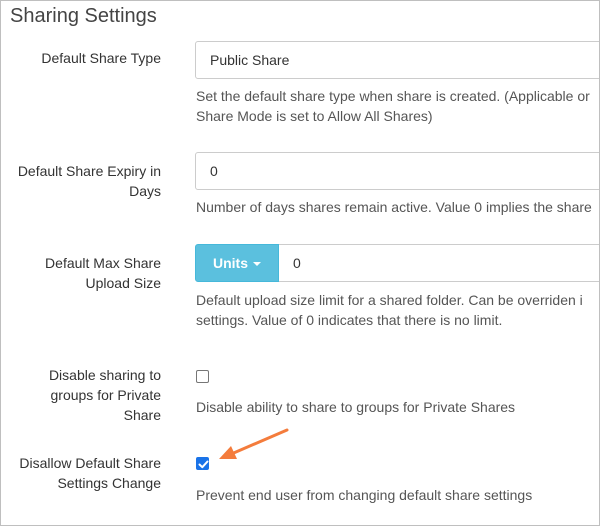  Describe the element at coordinates (83, 16) in the screenshot. I see `section-title: Sharing Settings` at that location.